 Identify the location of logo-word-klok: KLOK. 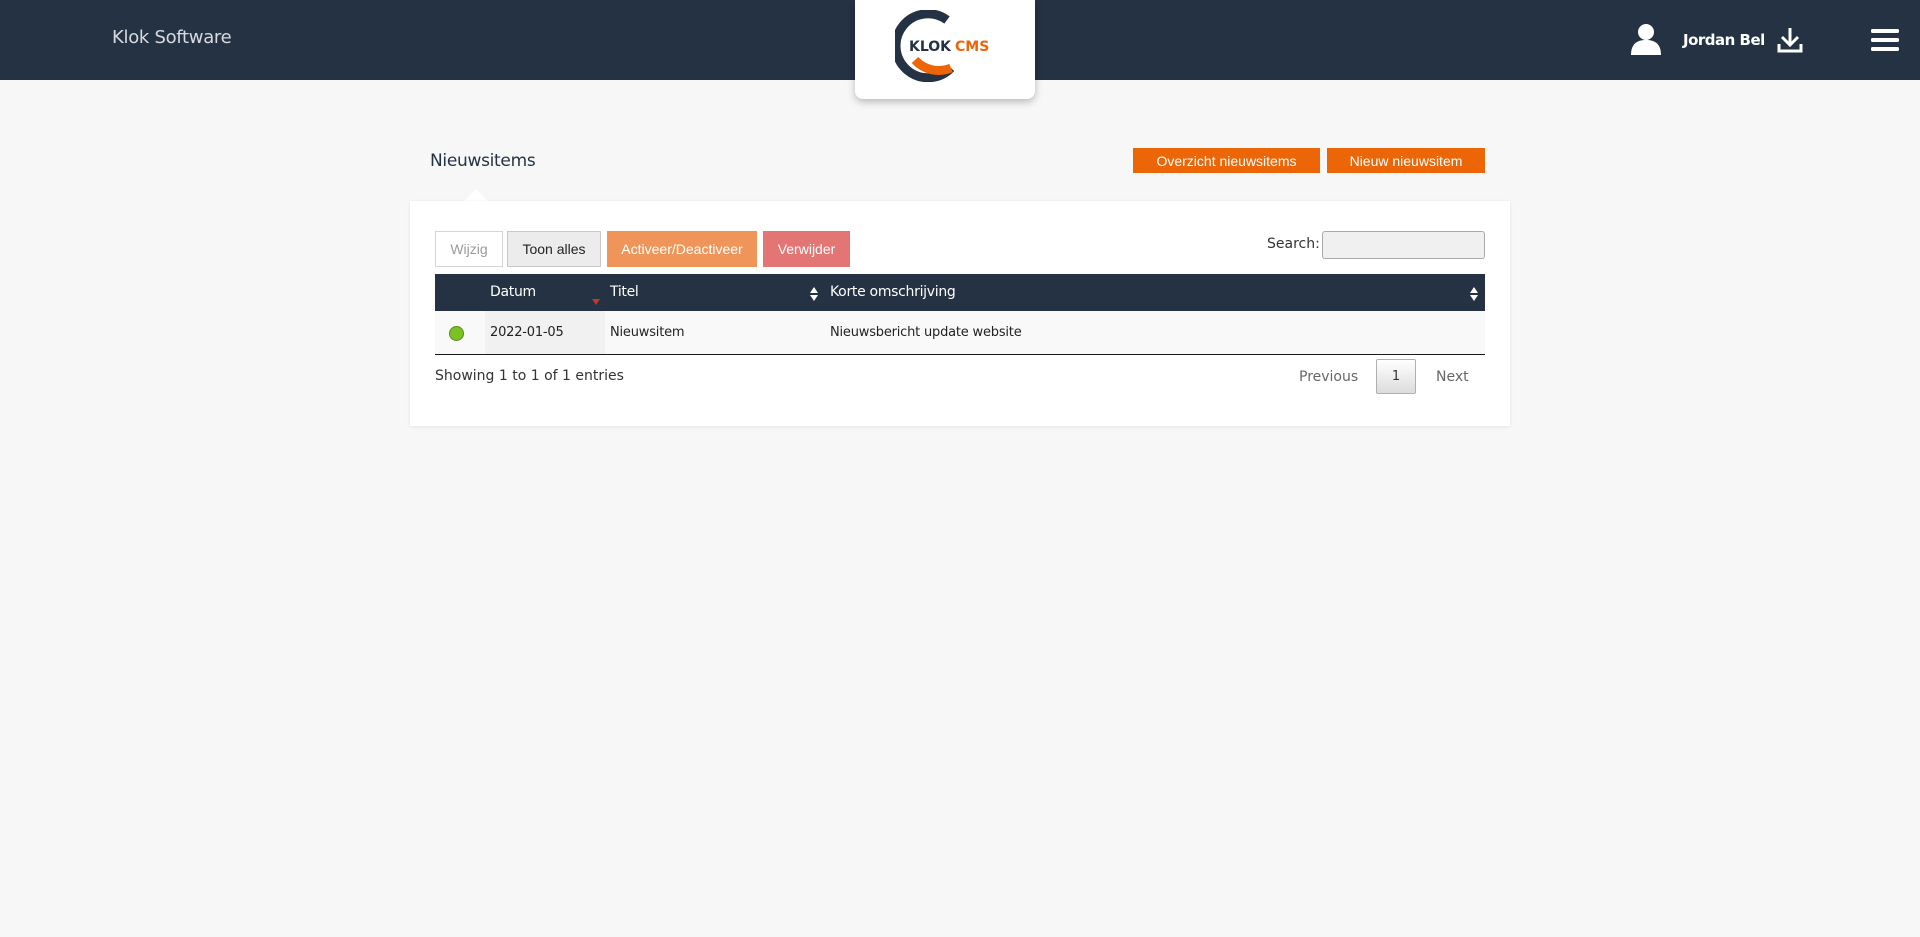
(930, 47).